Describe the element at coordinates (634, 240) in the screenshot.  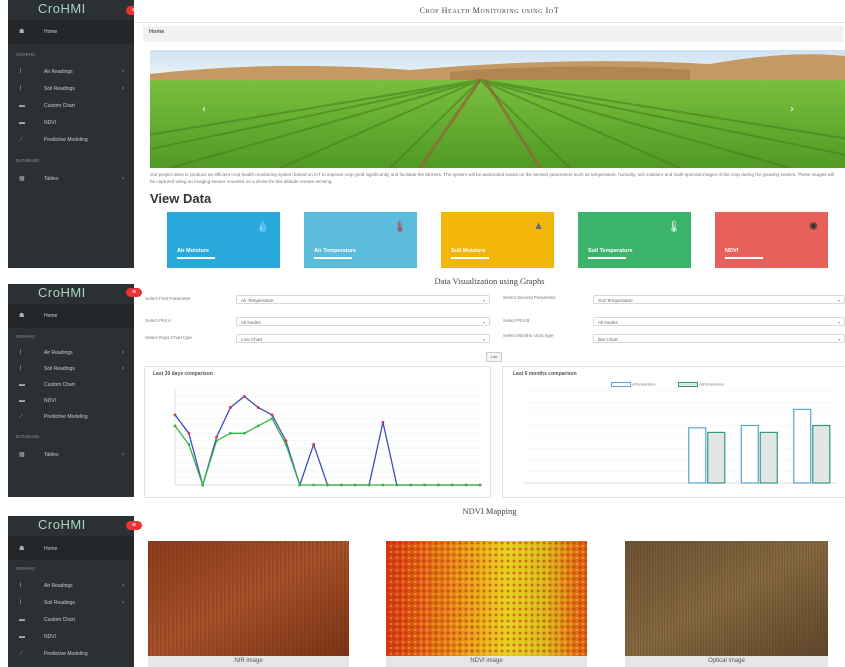
I see `card-soil-temperature: 🌡 Soil Temperature` at that location.